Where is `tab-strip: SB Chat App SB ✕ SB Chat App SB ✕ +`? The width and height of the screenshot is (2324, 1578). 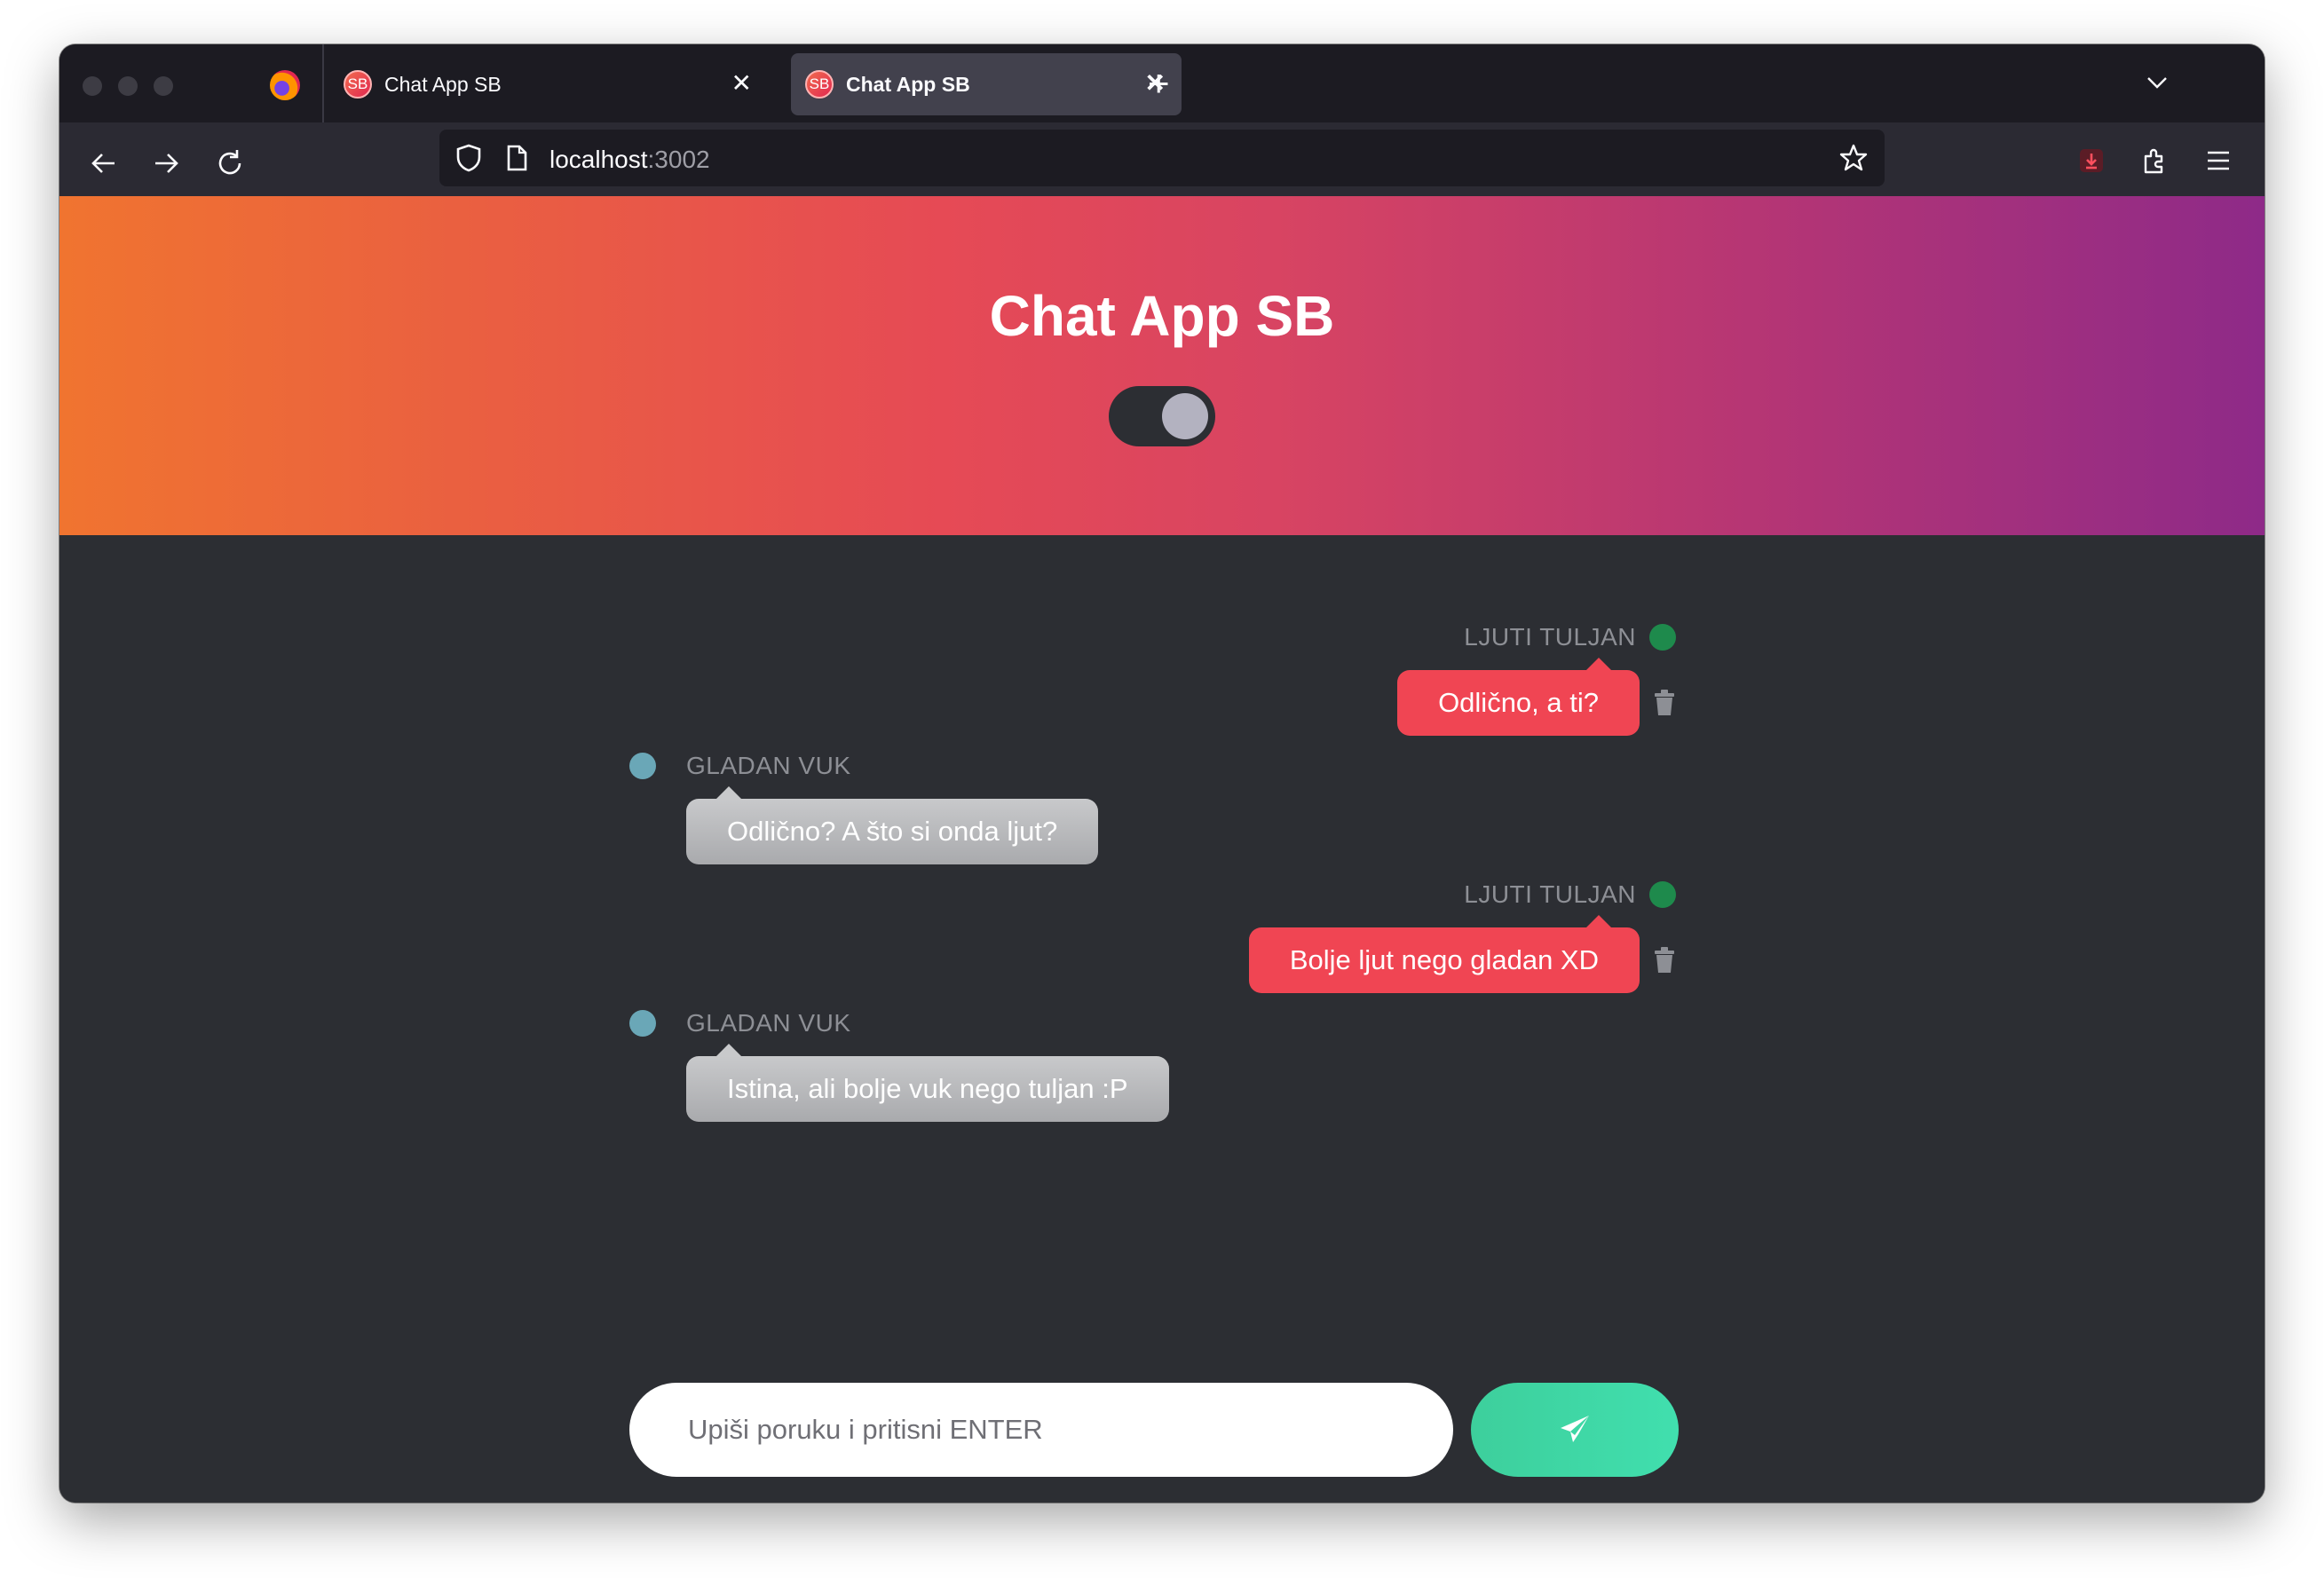 tab-strip: SB Chat App SB ✕ SB Chat App SB ✕ + is located at coordinates (1162, 83).